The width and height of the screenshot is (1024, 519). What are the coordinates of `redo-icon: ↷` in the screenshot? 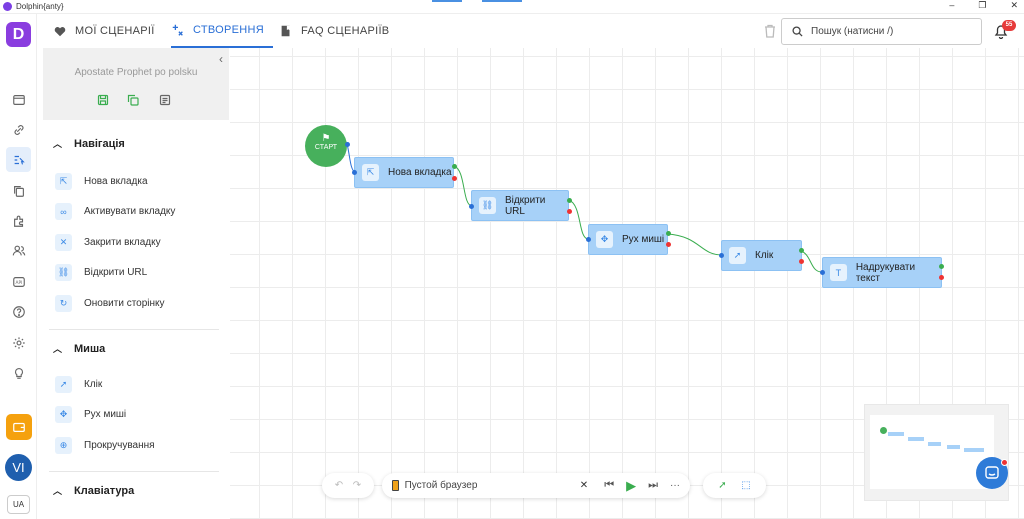 It's located at (357, 485).